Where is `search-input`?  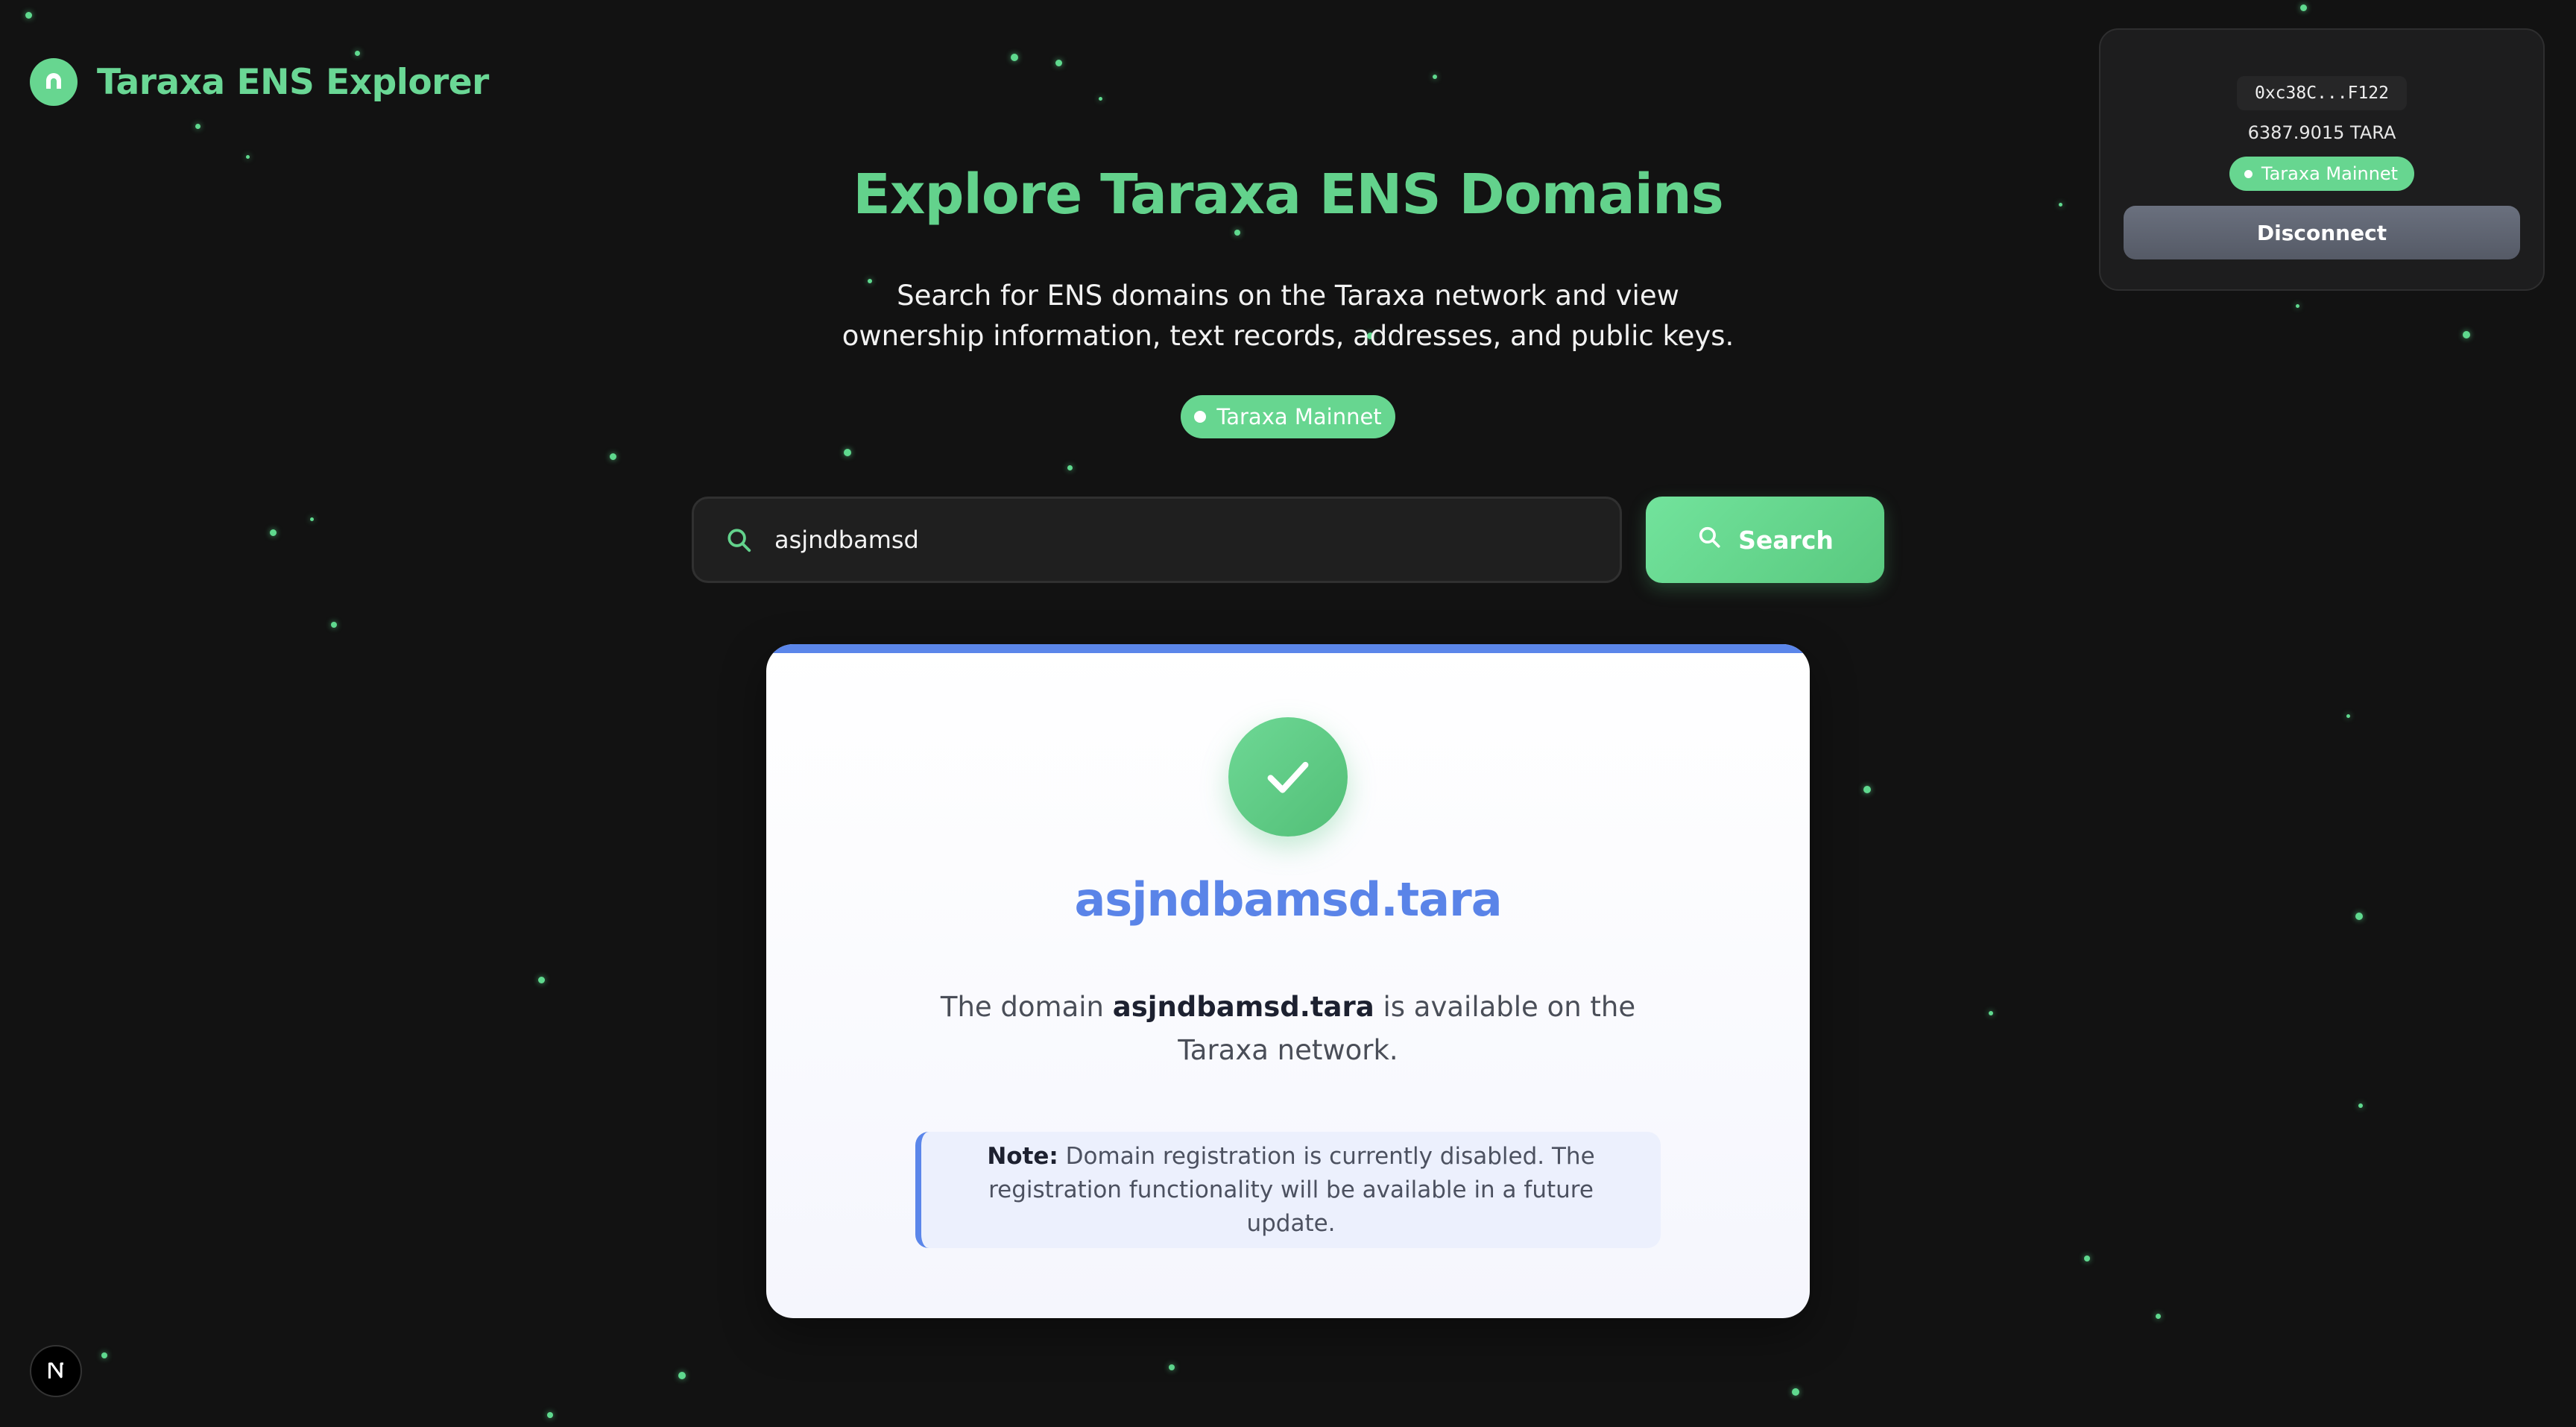 search-input is located at coordinates (1196, 540).